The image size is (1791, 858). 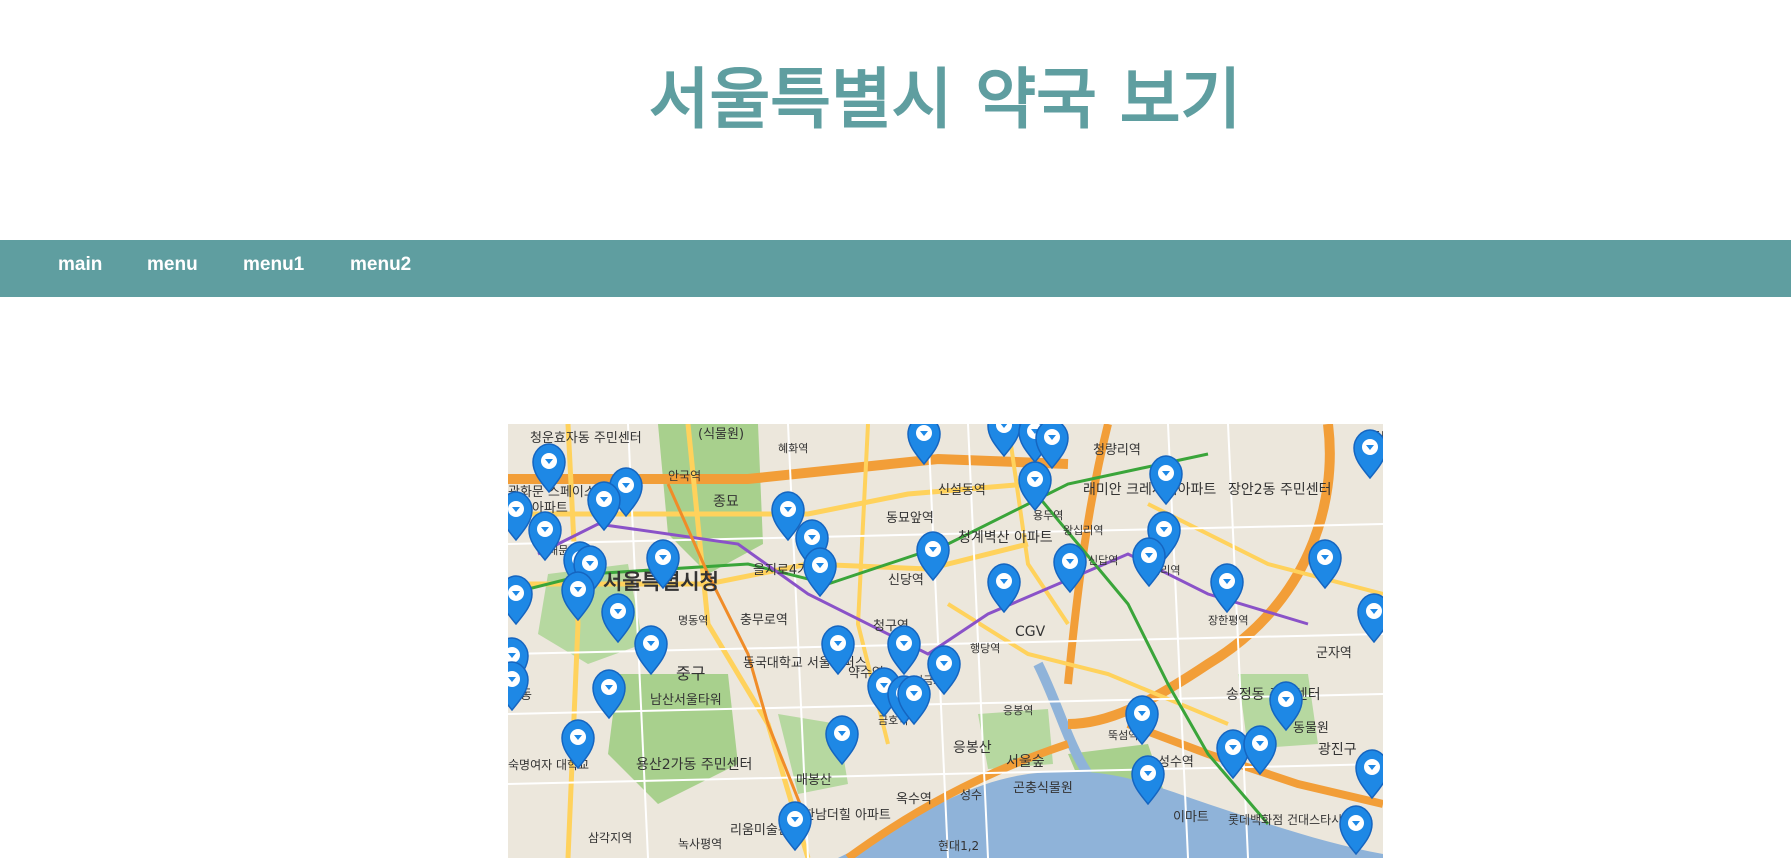 What do you see at coordinates (847, 815) in the screenshot?
I see `map-label: 한남더힐 아파트` at bounding box center [847, 815].